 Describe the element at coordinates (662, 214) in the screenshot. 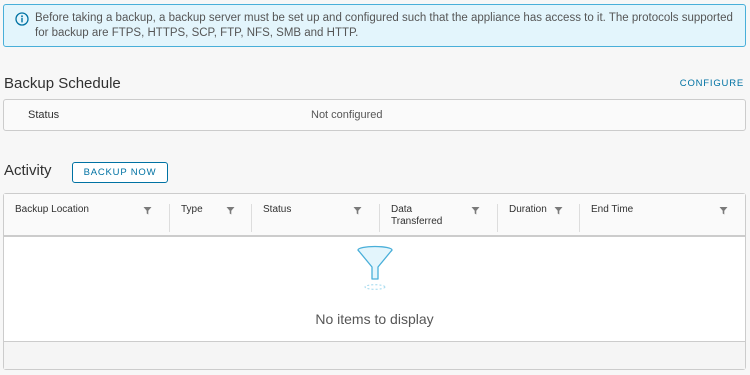

I see `column-header-end-time: End Time` at that location.